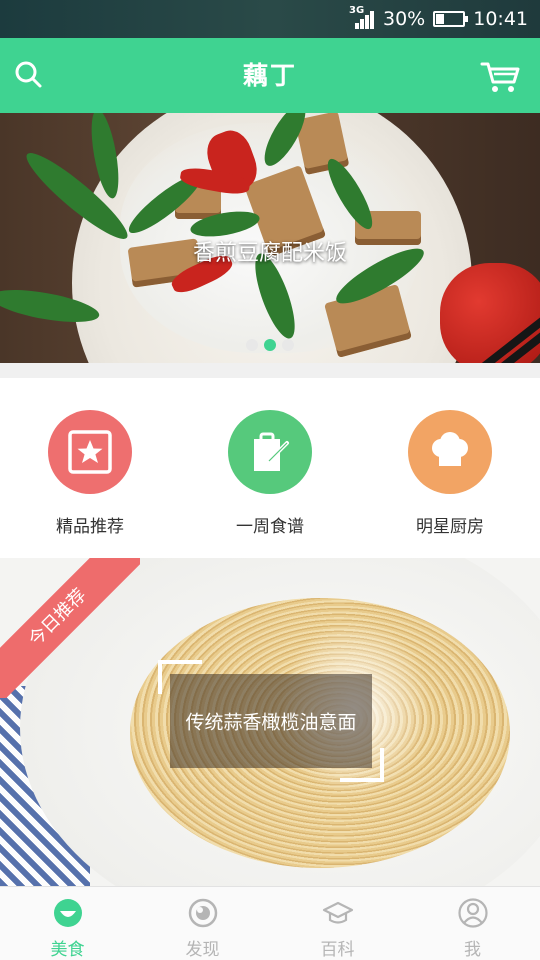  Describe the element at coordinates (472, 950) in the screenshot. I see `tab-label: 我` at that location.